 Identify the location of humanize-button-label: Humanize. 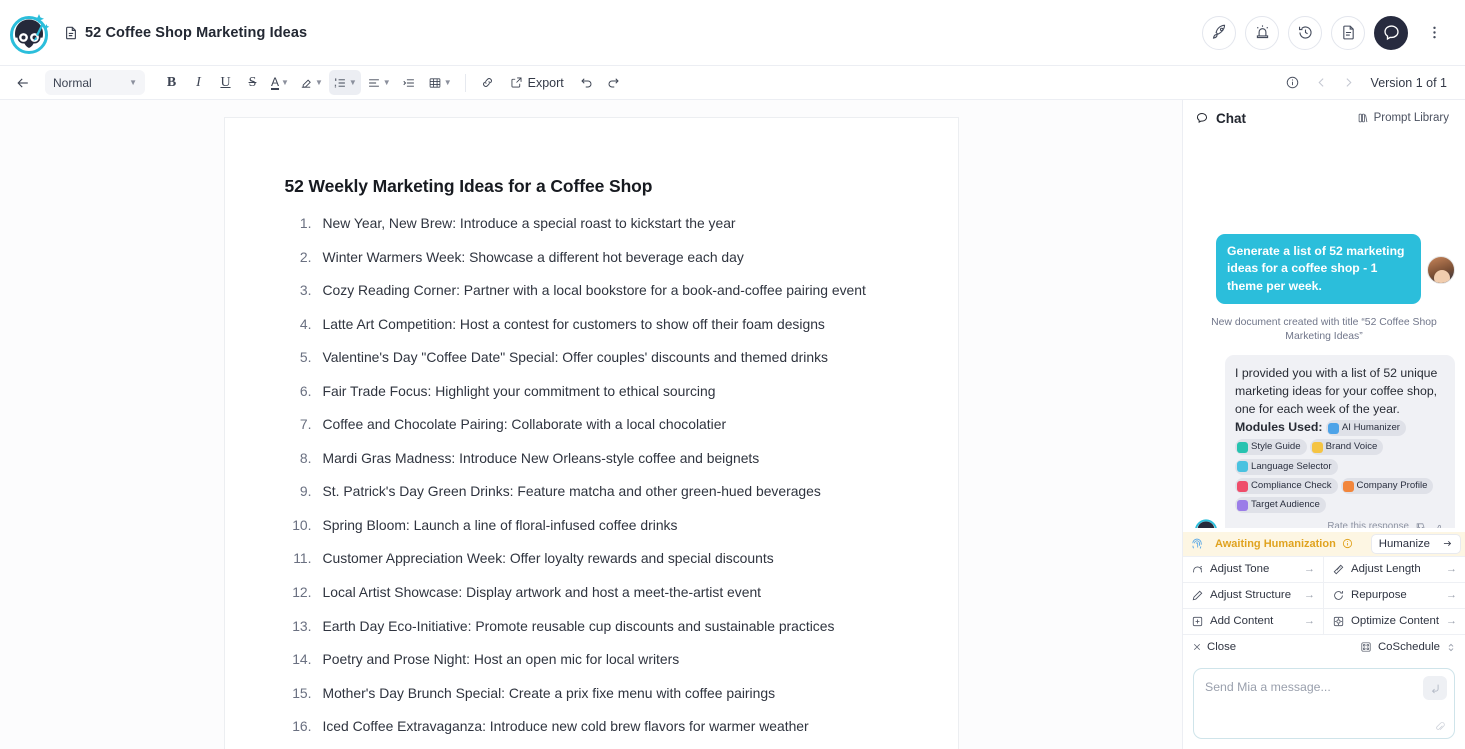
(1404, 543).